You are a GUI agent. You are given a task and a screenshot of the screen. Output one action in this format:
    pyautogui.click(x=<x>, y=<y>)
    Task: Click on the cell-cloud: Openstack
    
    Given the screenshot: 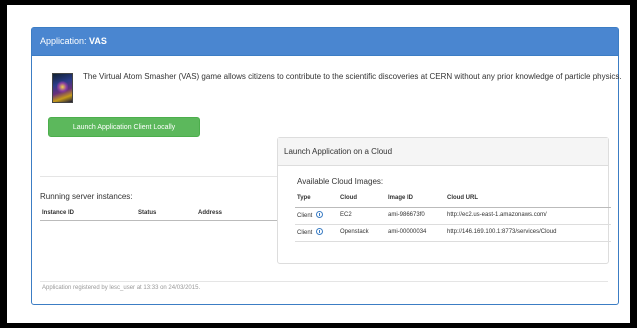 What is the action you would take?
    pyautogui.click(x=354, y=232)
    